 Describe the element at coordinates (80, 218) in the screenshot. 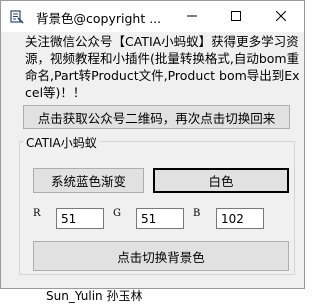

I see `r-input` at that location.